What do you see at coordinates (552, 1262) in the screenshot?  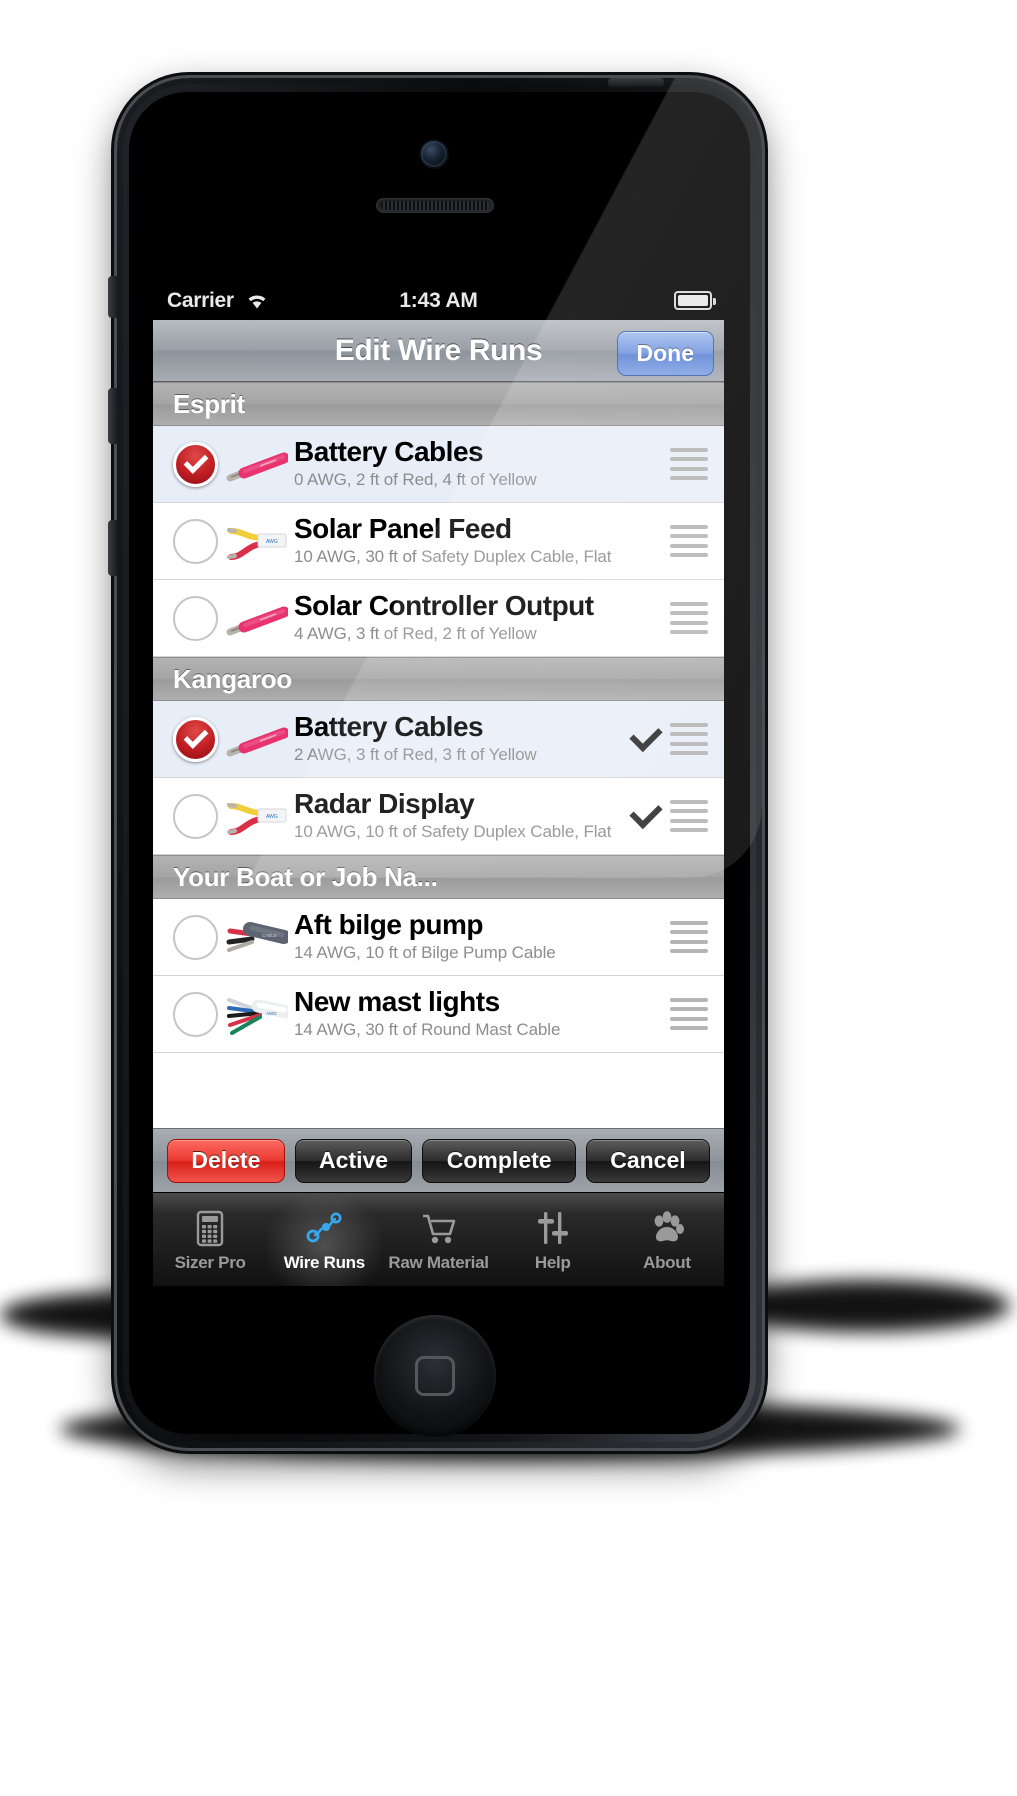 I see `tab-label: Help` at bounding box center [552, 1262].